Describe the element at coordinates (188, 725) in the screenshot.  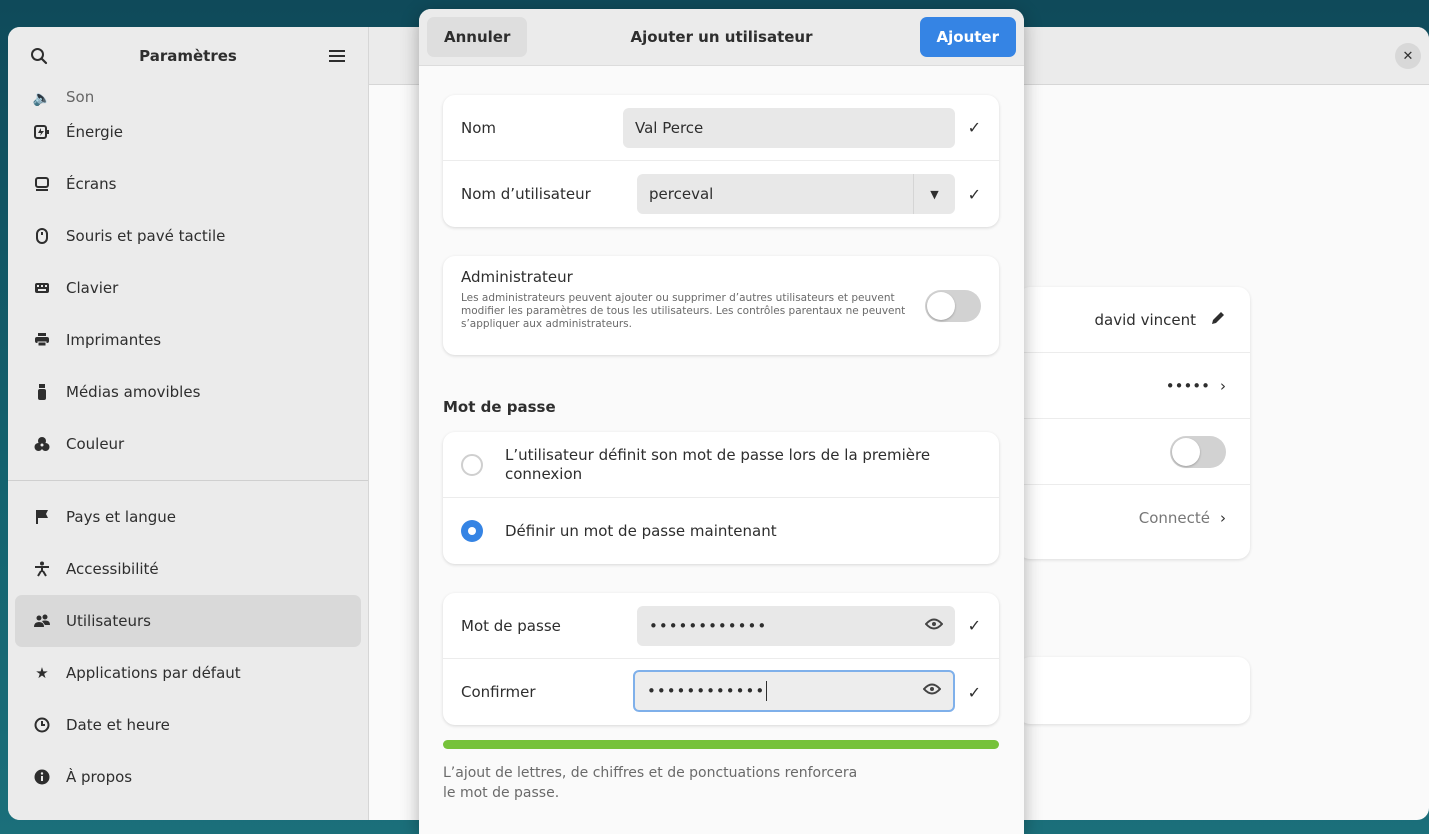
I see `sidebar-item-date-time: Date et heure` at that location.